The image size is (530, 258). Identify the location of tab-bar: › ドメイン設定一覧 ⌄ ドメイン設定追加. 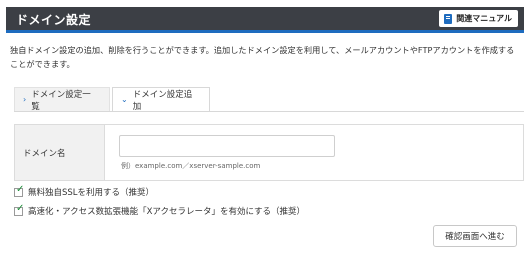
(112, 99).